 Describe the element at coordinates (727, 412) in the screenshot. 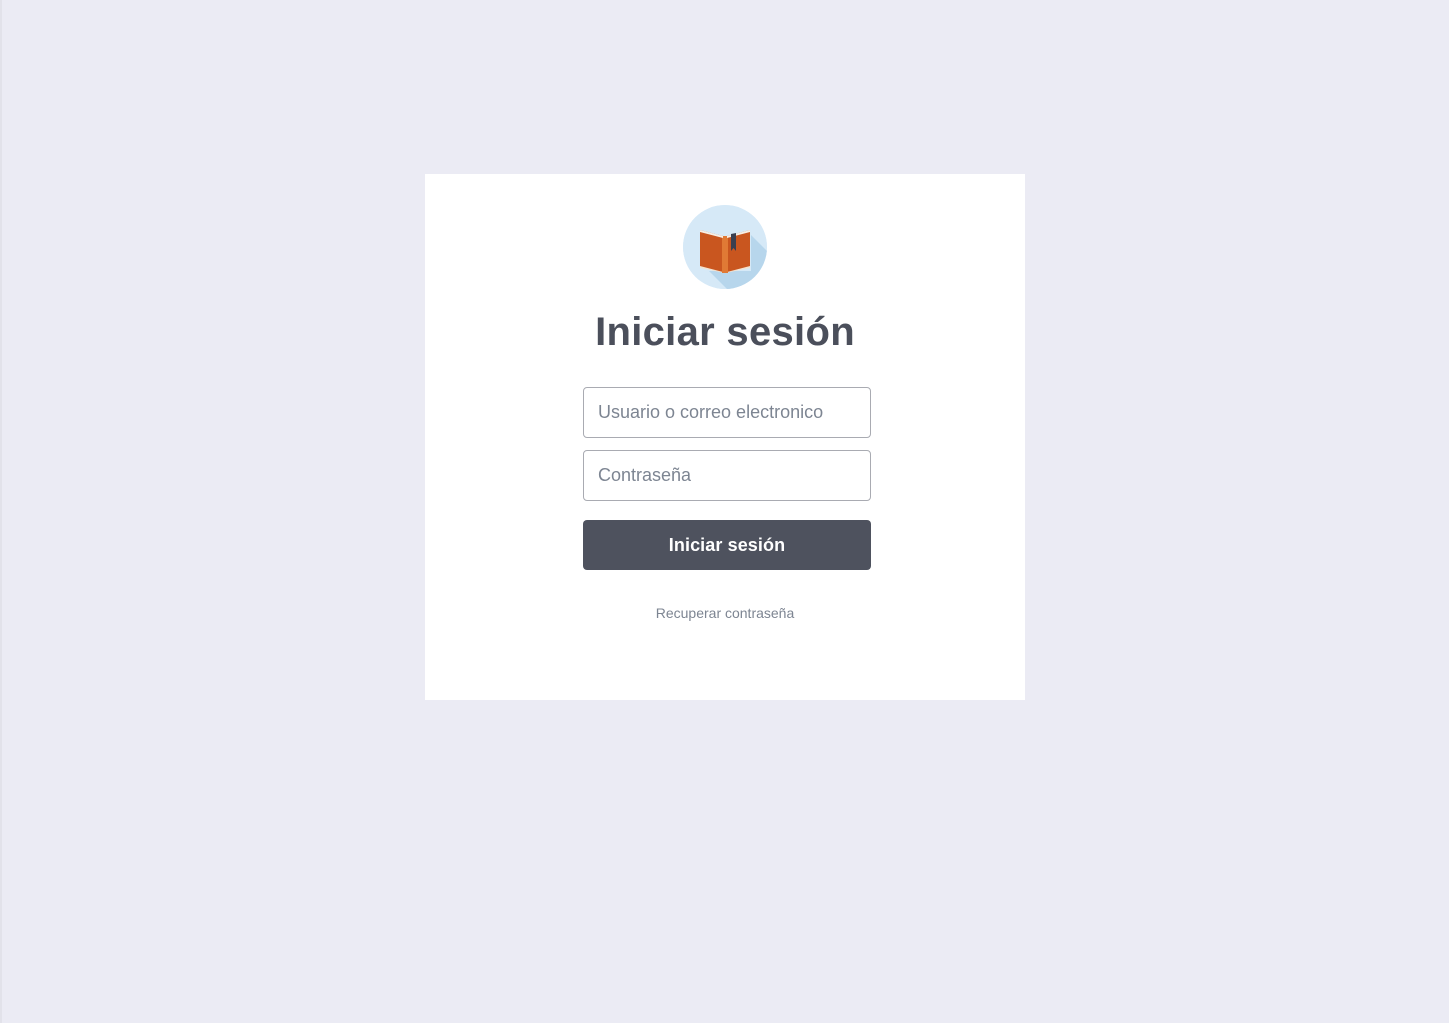

I see `username-input` at that location.